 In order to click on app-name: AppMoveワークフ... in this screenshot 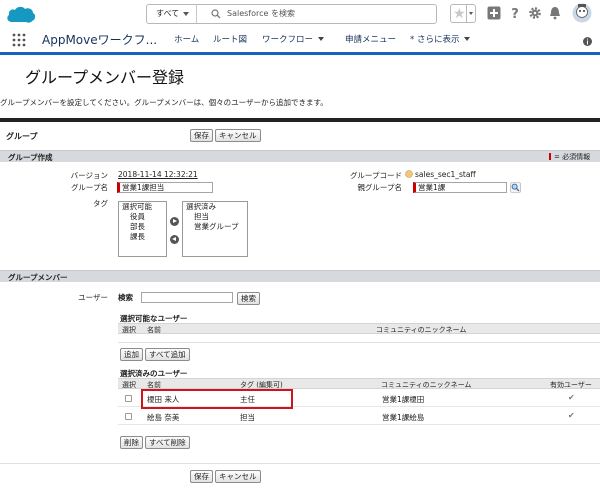, I will do `click(100, 40)`.